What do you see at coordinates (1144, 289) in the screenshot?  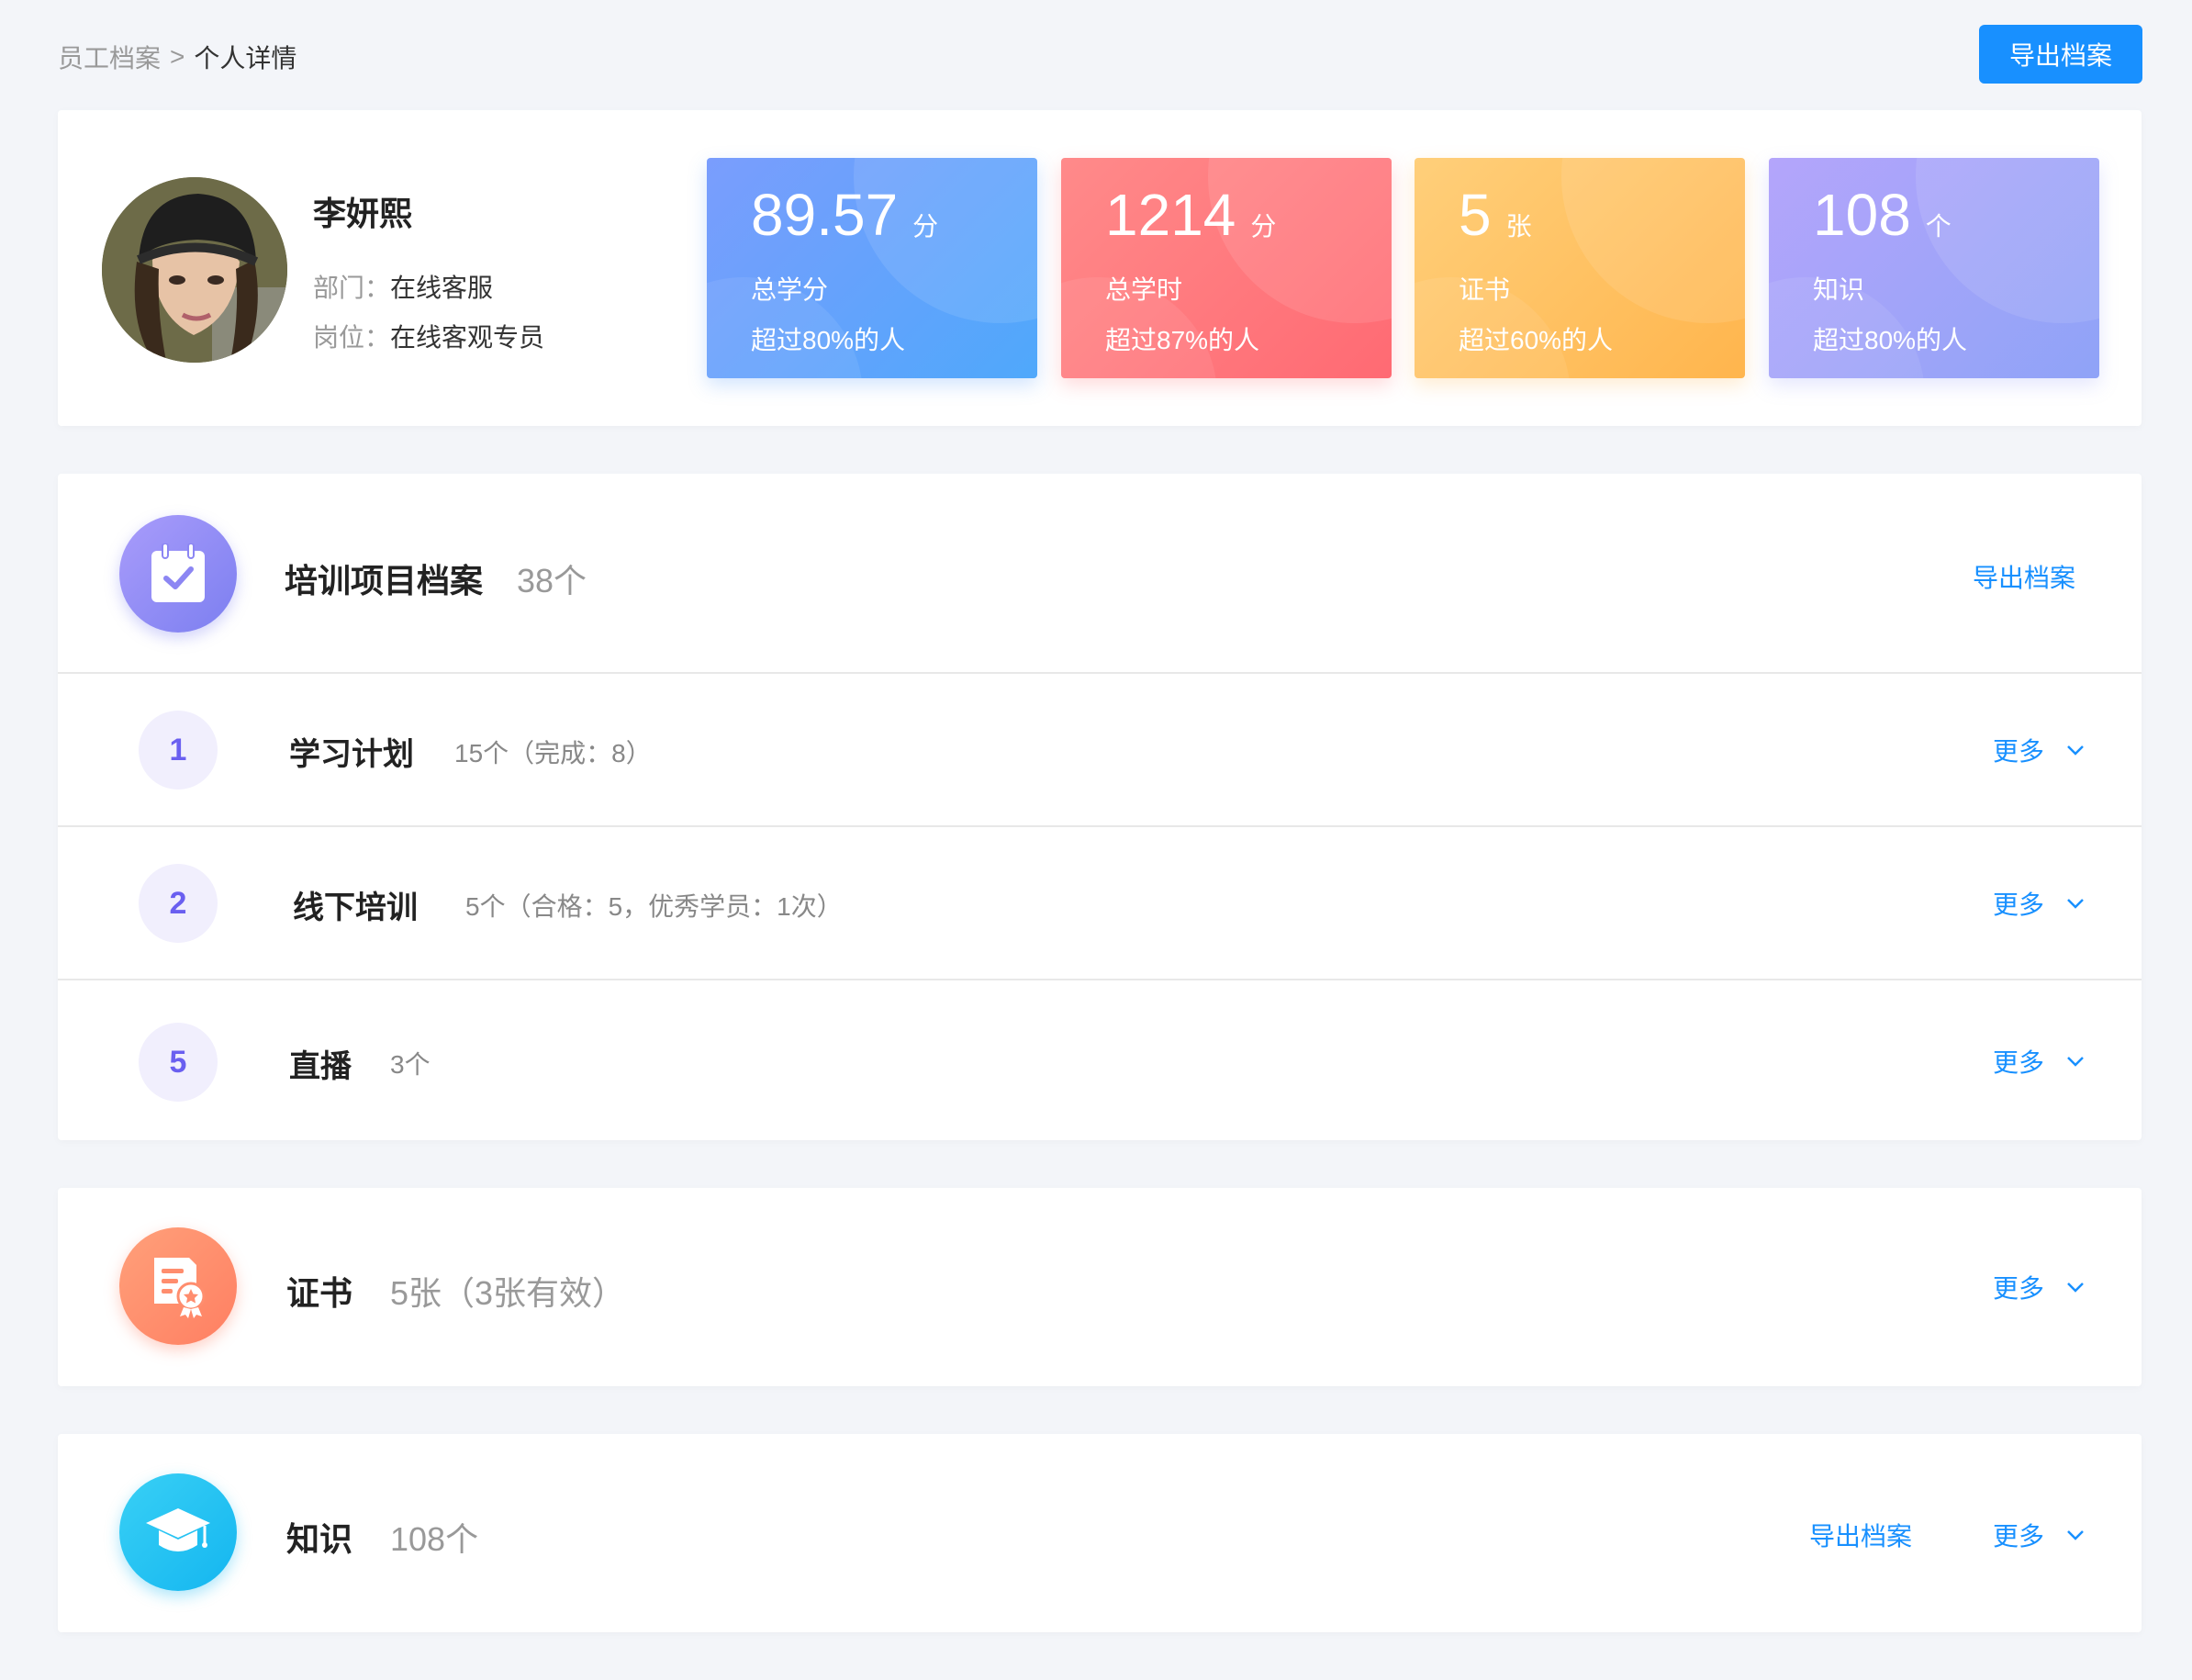 I see `stat-label: 总学时` at bounding box center [1144, 289].